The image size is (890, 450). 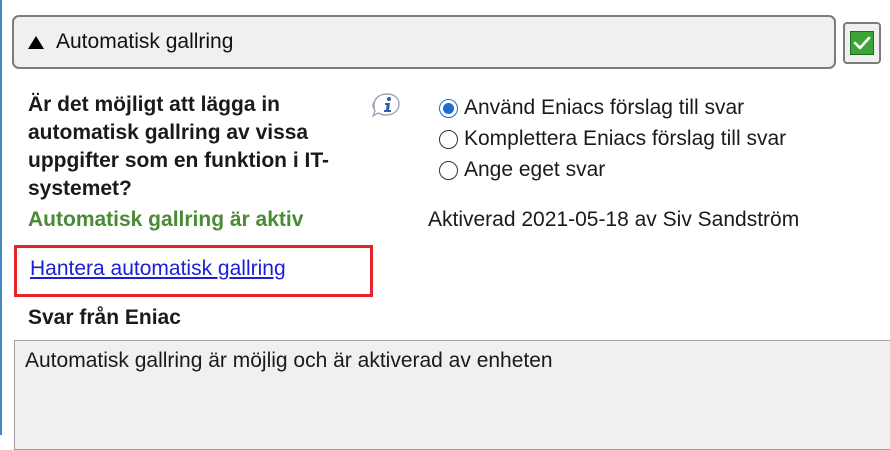 I want to click on option-label: Använd Eniacs förslag till svar, so click(x=604, y=107).